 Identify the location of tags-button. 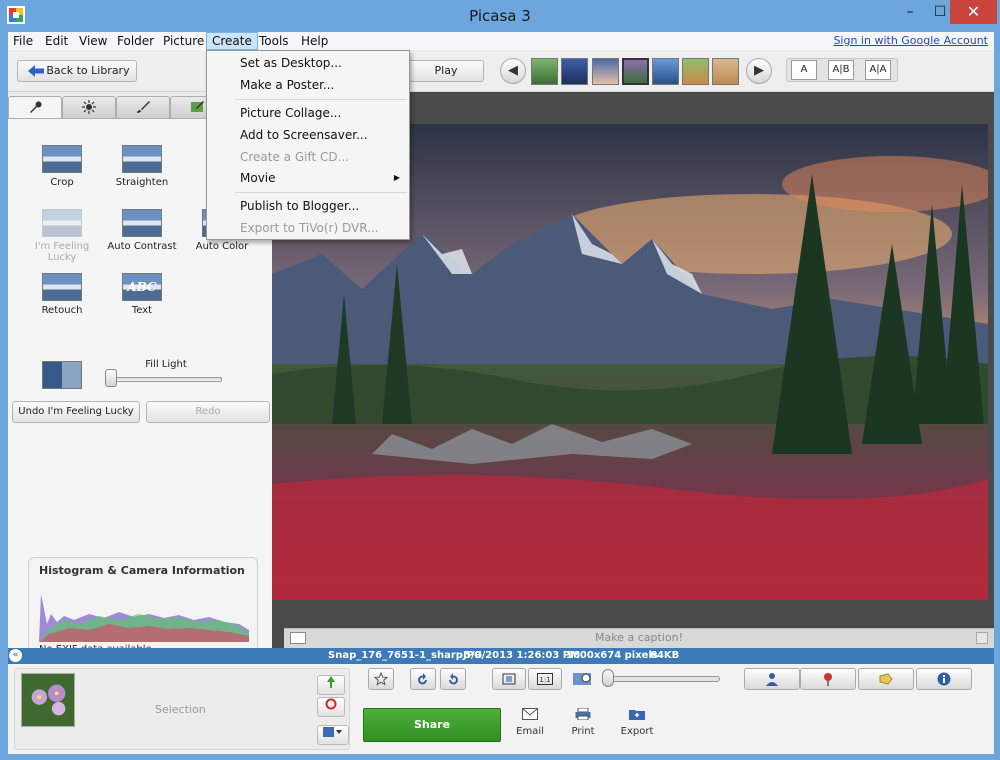
(886, 679).